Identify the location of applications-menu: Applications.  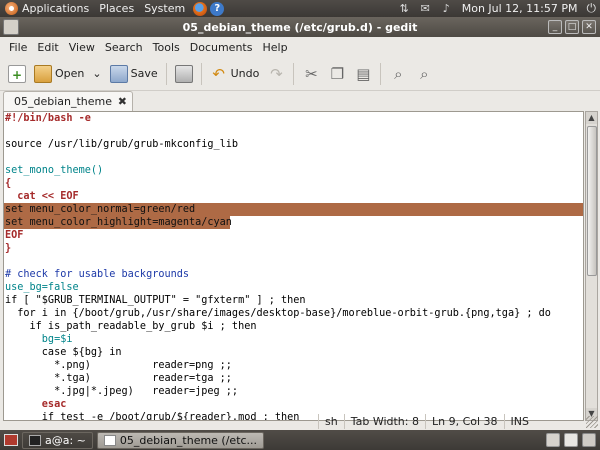
(47, 8).